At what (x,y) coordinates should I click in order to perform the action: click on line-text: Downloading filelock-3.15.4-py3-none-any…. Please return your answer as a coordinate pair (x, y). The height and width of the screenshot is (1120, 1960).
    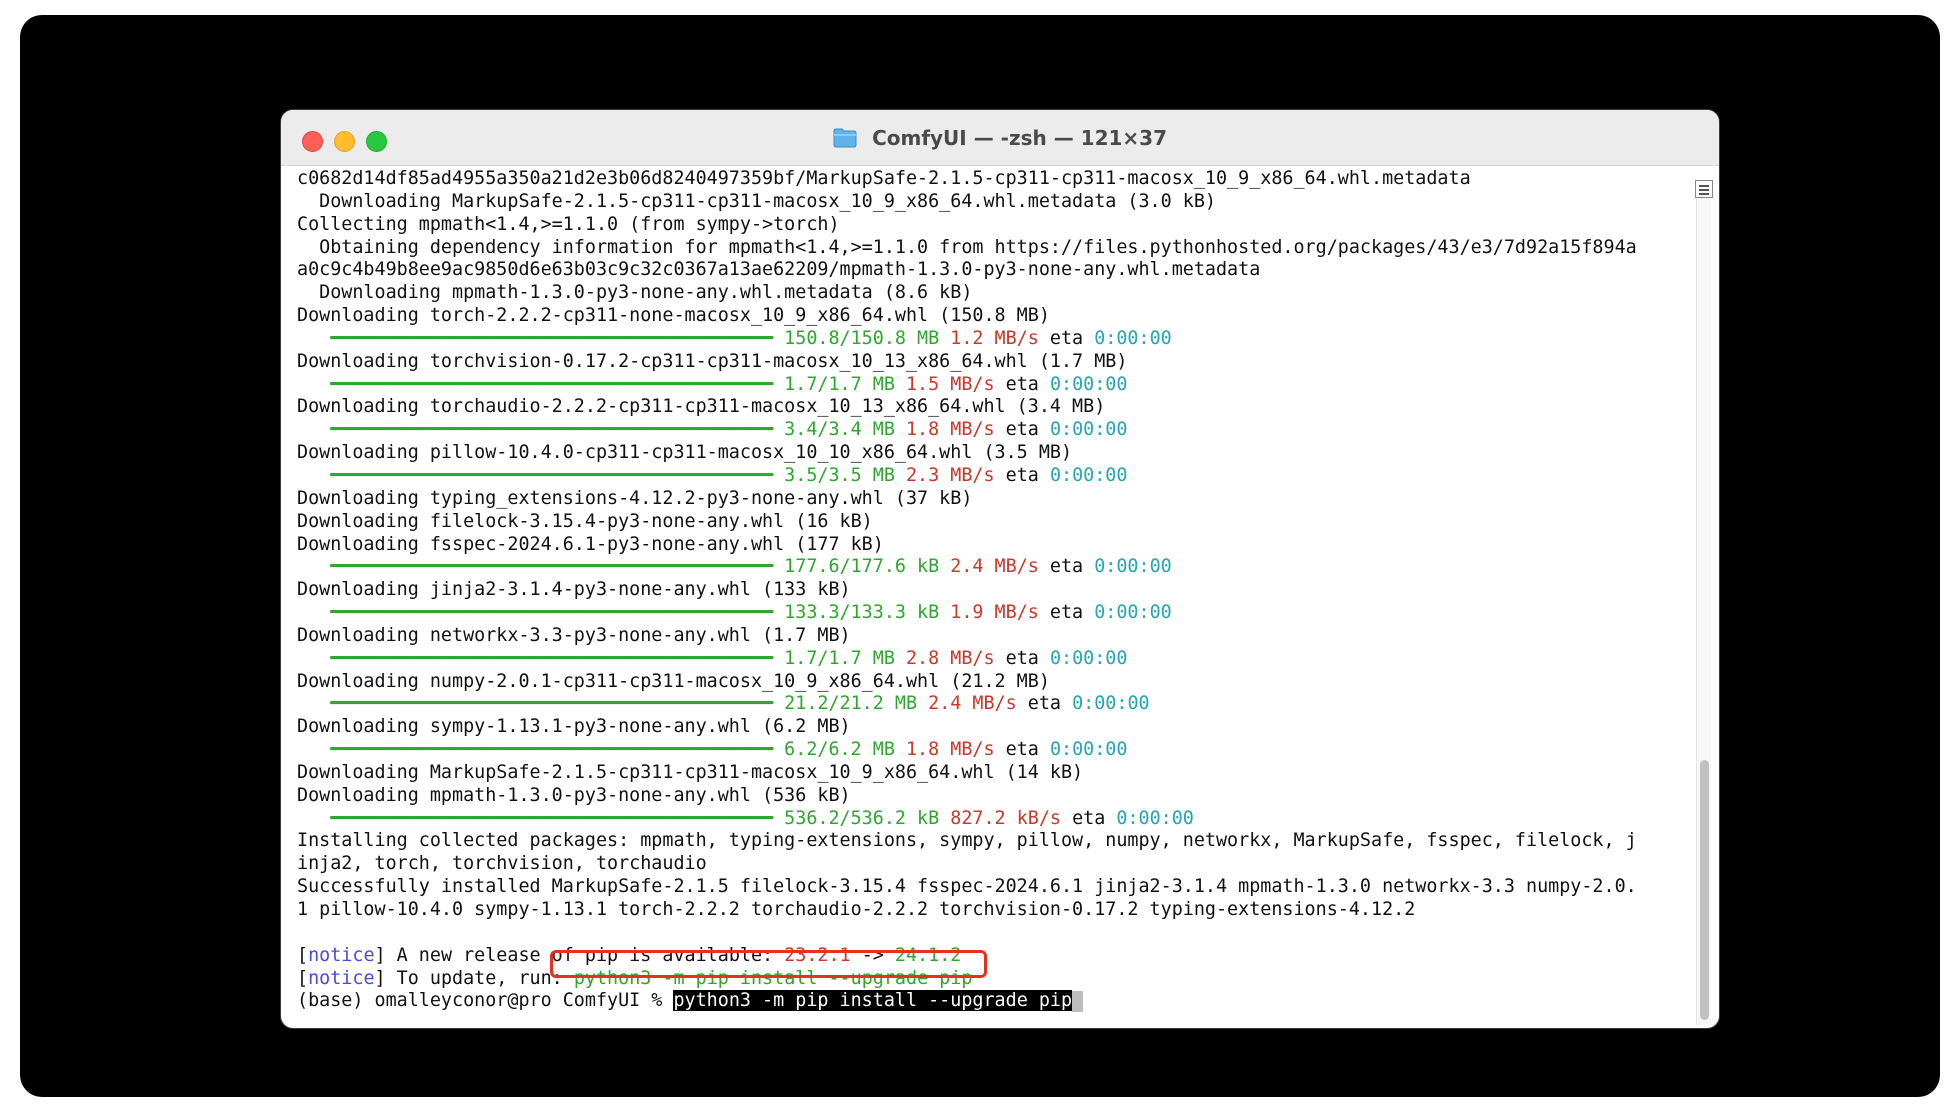
    Looking at the image, I should click on (585, 521).